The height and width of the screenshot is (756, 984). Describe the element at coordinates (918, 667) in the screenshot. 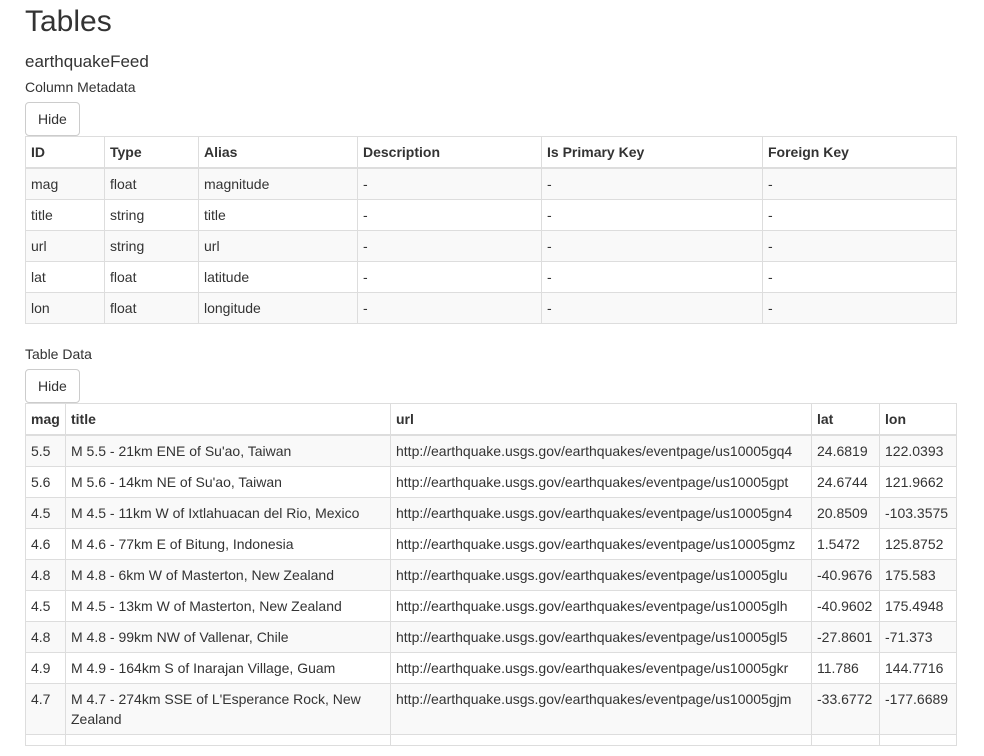

I see `table-cell: 144.7716` at that location.